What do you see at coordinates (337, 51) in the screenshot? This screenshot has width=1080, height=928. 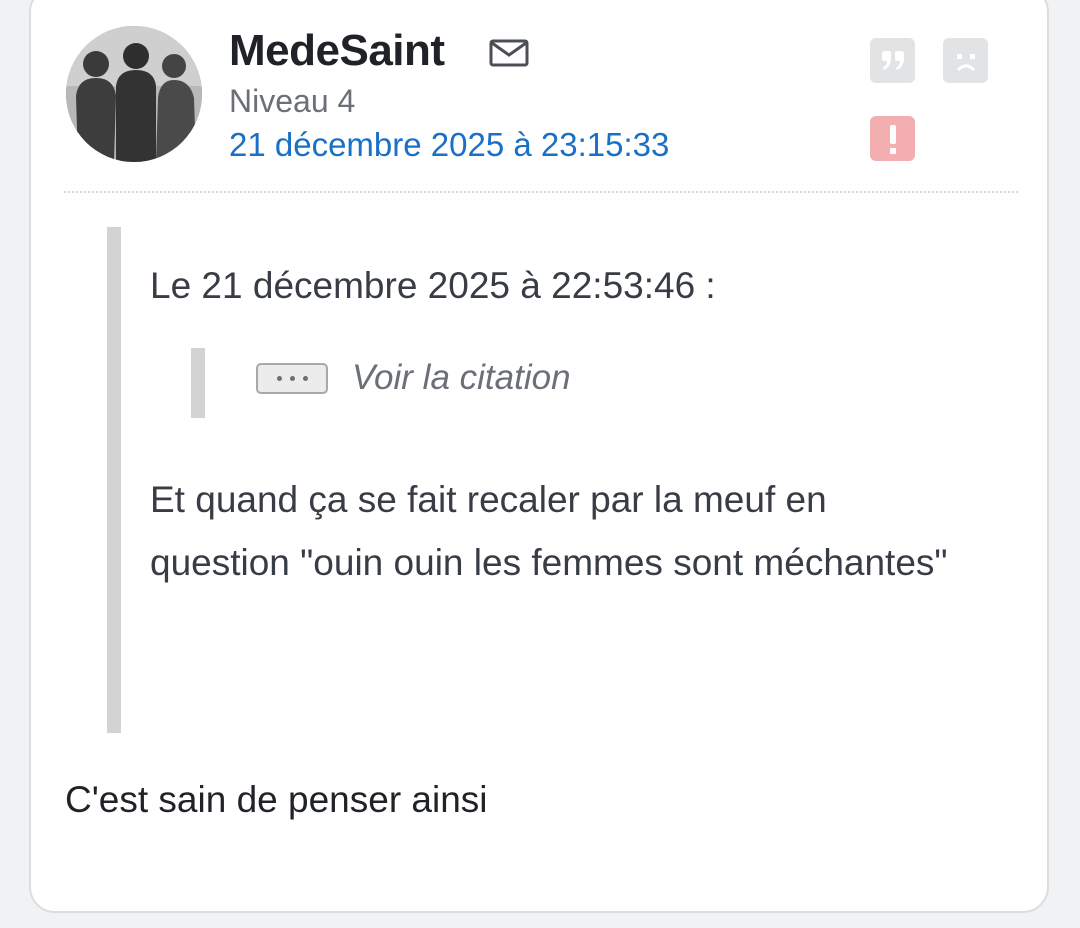 I see `username: MedeSaint` at bounding box center [337, 51].